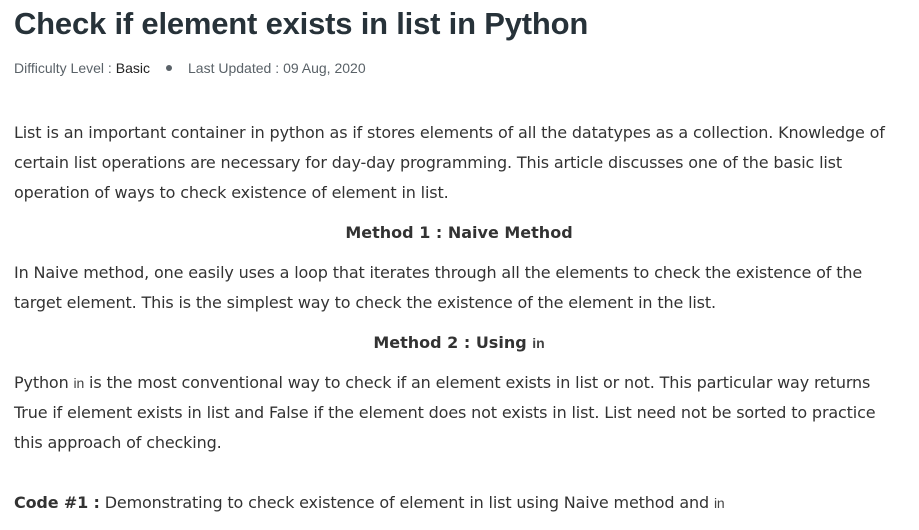 The height and width of the screenshot is (530, 919). Describe the element at coordinates (538, 343) in the screenshot. I see `method-2-heading-code: in` at that location.